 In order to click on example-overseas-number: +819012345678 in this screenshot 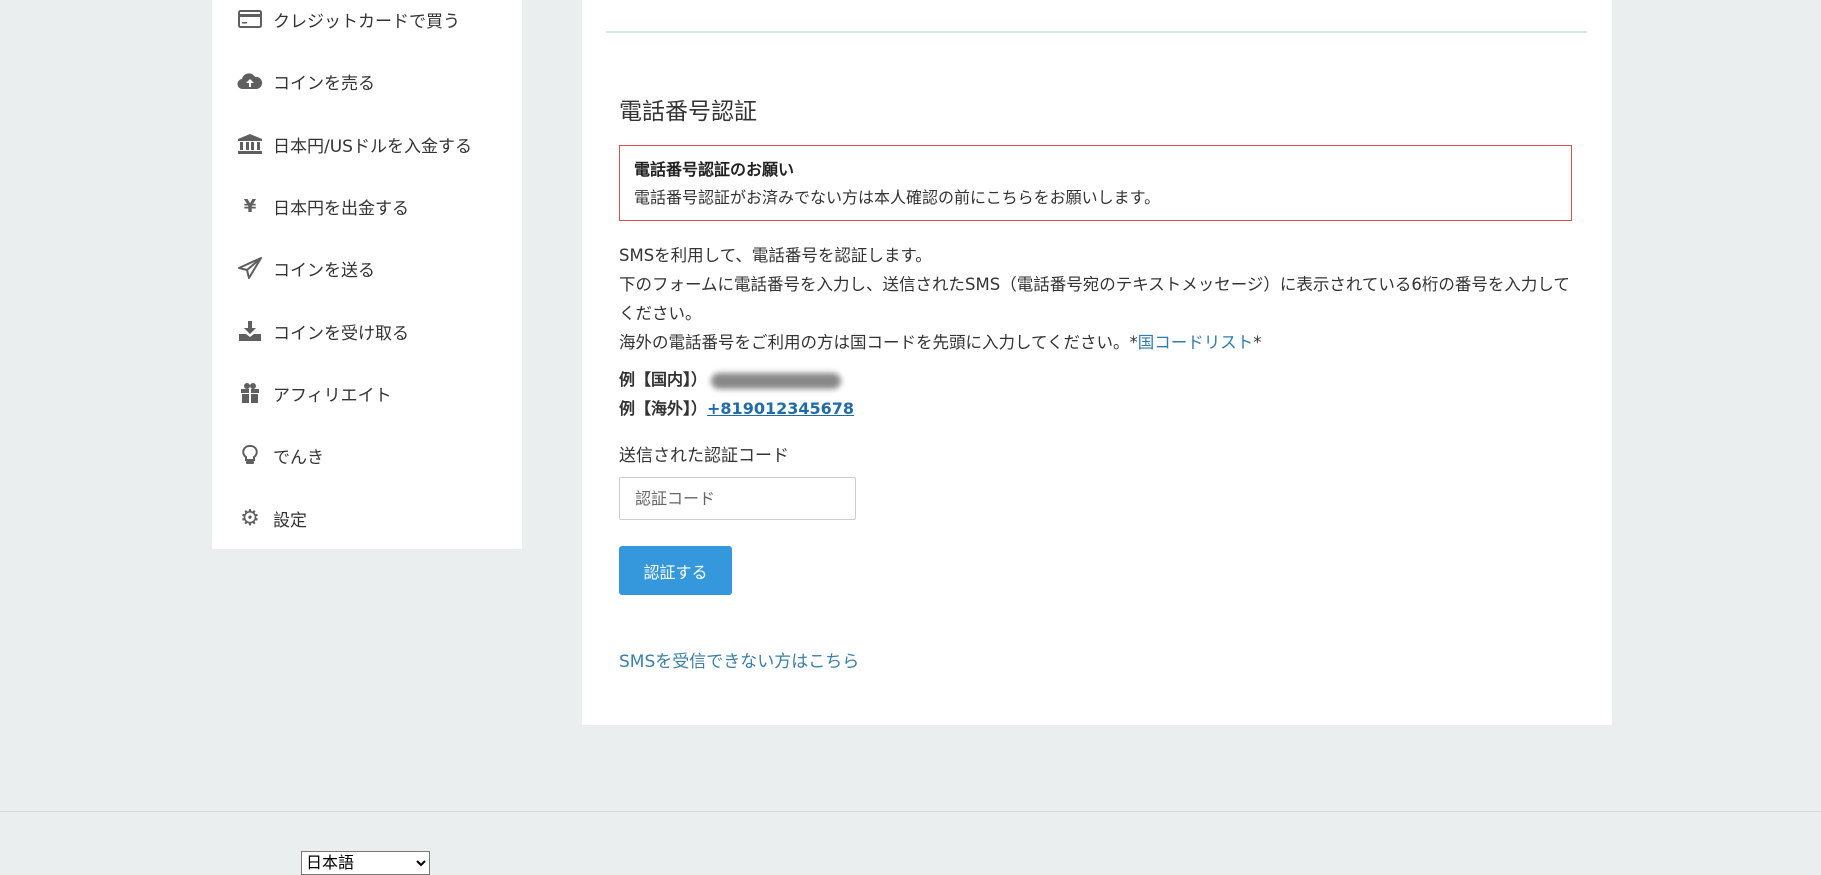, I will do `click(780, 408)`.